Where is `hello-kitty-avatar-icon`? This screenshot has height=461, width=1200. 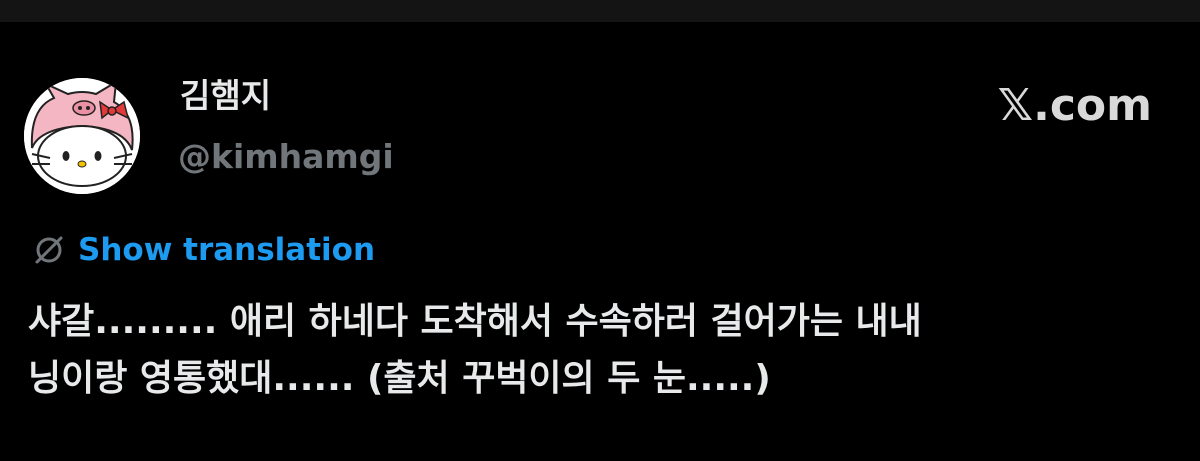
hello-kitty-avatar-icon is located at coordinates (82, 136).